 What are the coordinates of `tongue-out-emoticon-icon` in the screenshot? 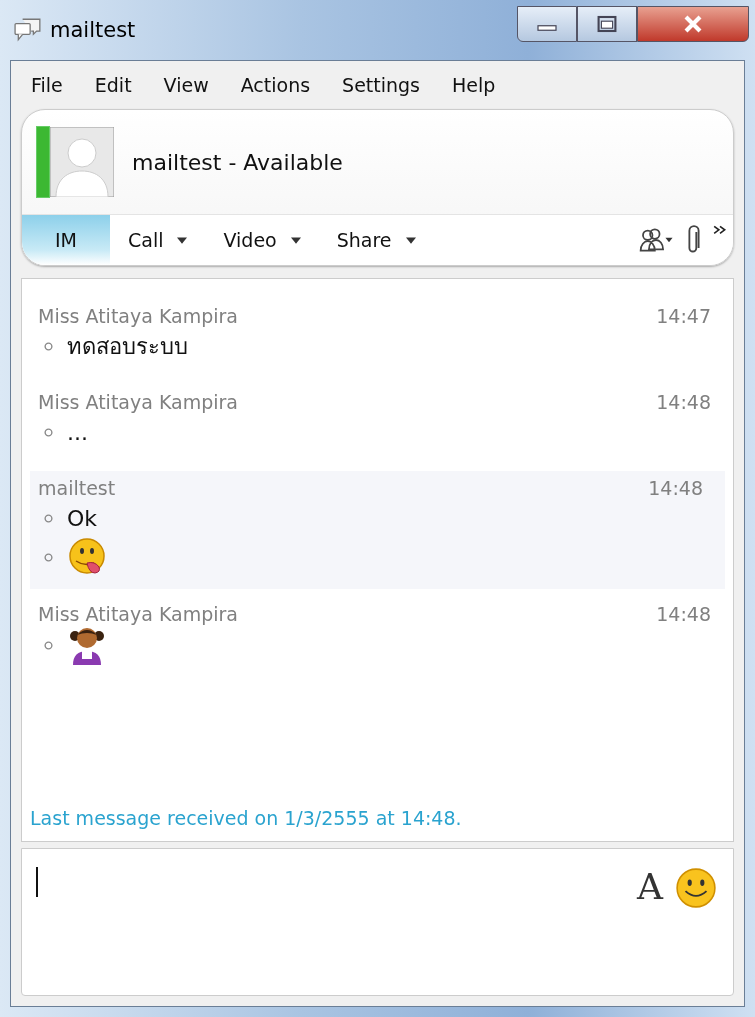 It's located at (87, 557).